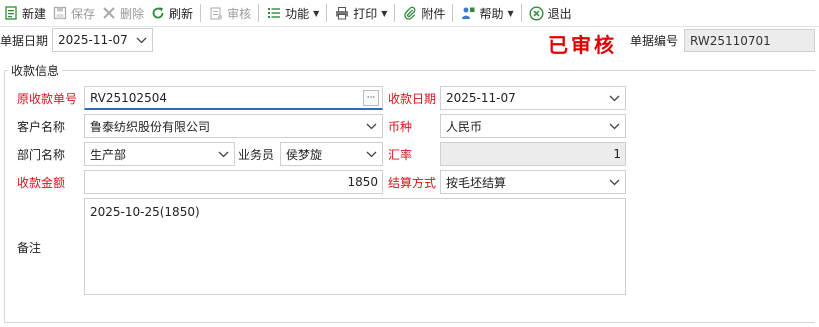 Image resolution: width=819 pixels, height=327 pixels. What do you see at coordinates (239, 13) in the screenshot?
I see `audit-button-label: 审核` at bounding box center [239, 13].